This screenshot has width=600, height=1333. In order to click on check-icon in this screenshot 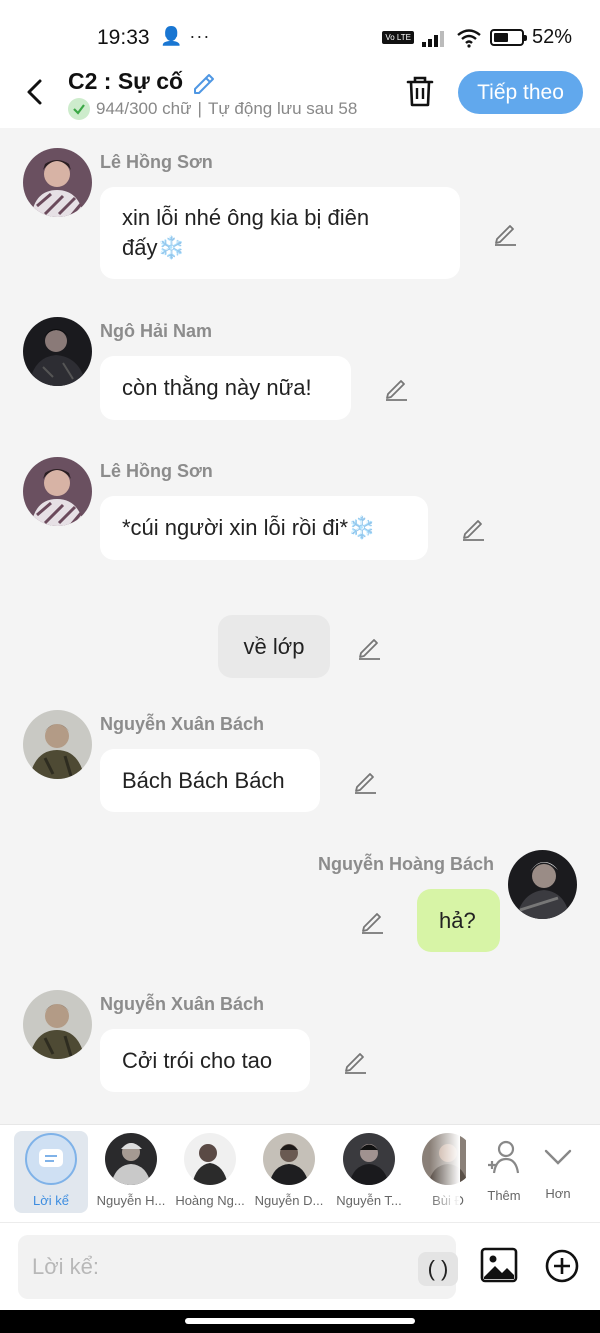, I will do `click(79, 109)`.